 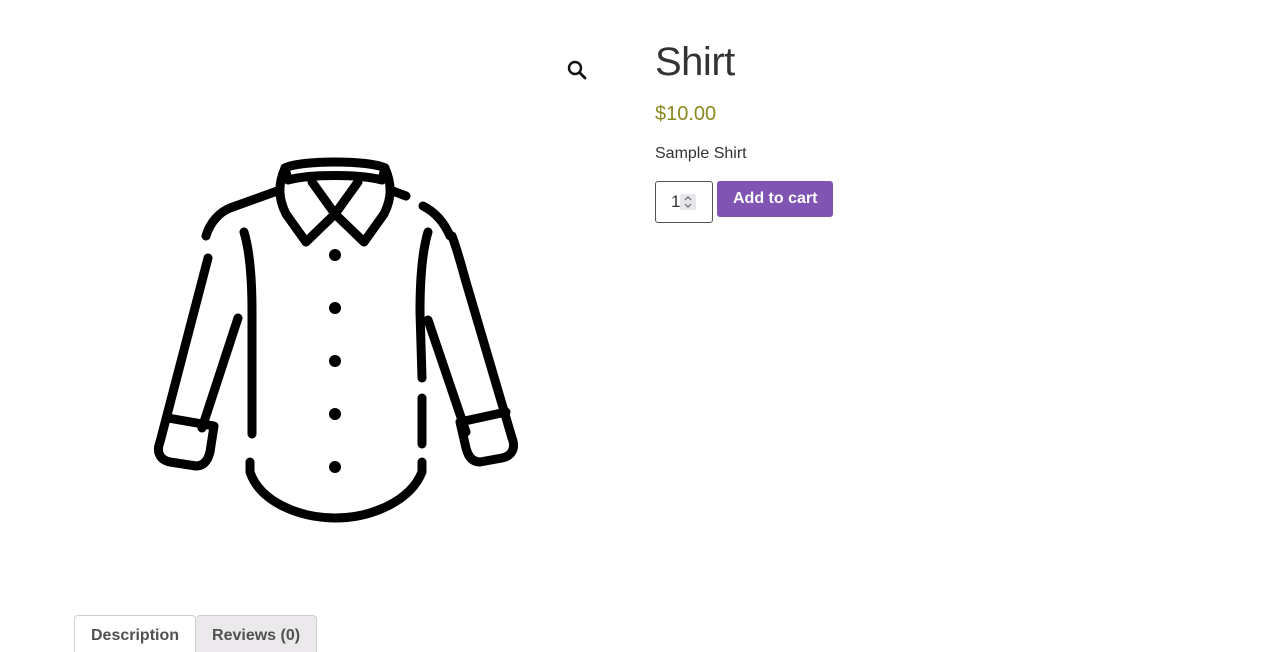 I want to click on spinner-arrows-icon, so click(x=688, y=202).